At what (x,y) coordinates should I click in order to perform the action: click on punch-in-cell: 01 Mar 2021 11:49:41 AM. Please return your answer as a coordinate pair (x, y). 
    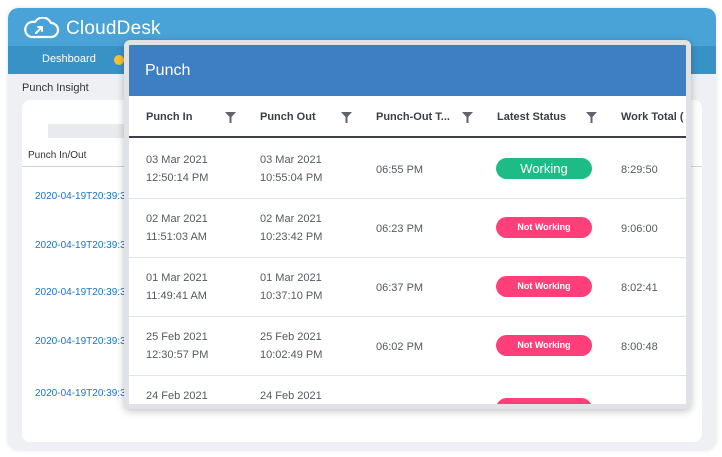
    Looking at the image, I should click on (177, 287).